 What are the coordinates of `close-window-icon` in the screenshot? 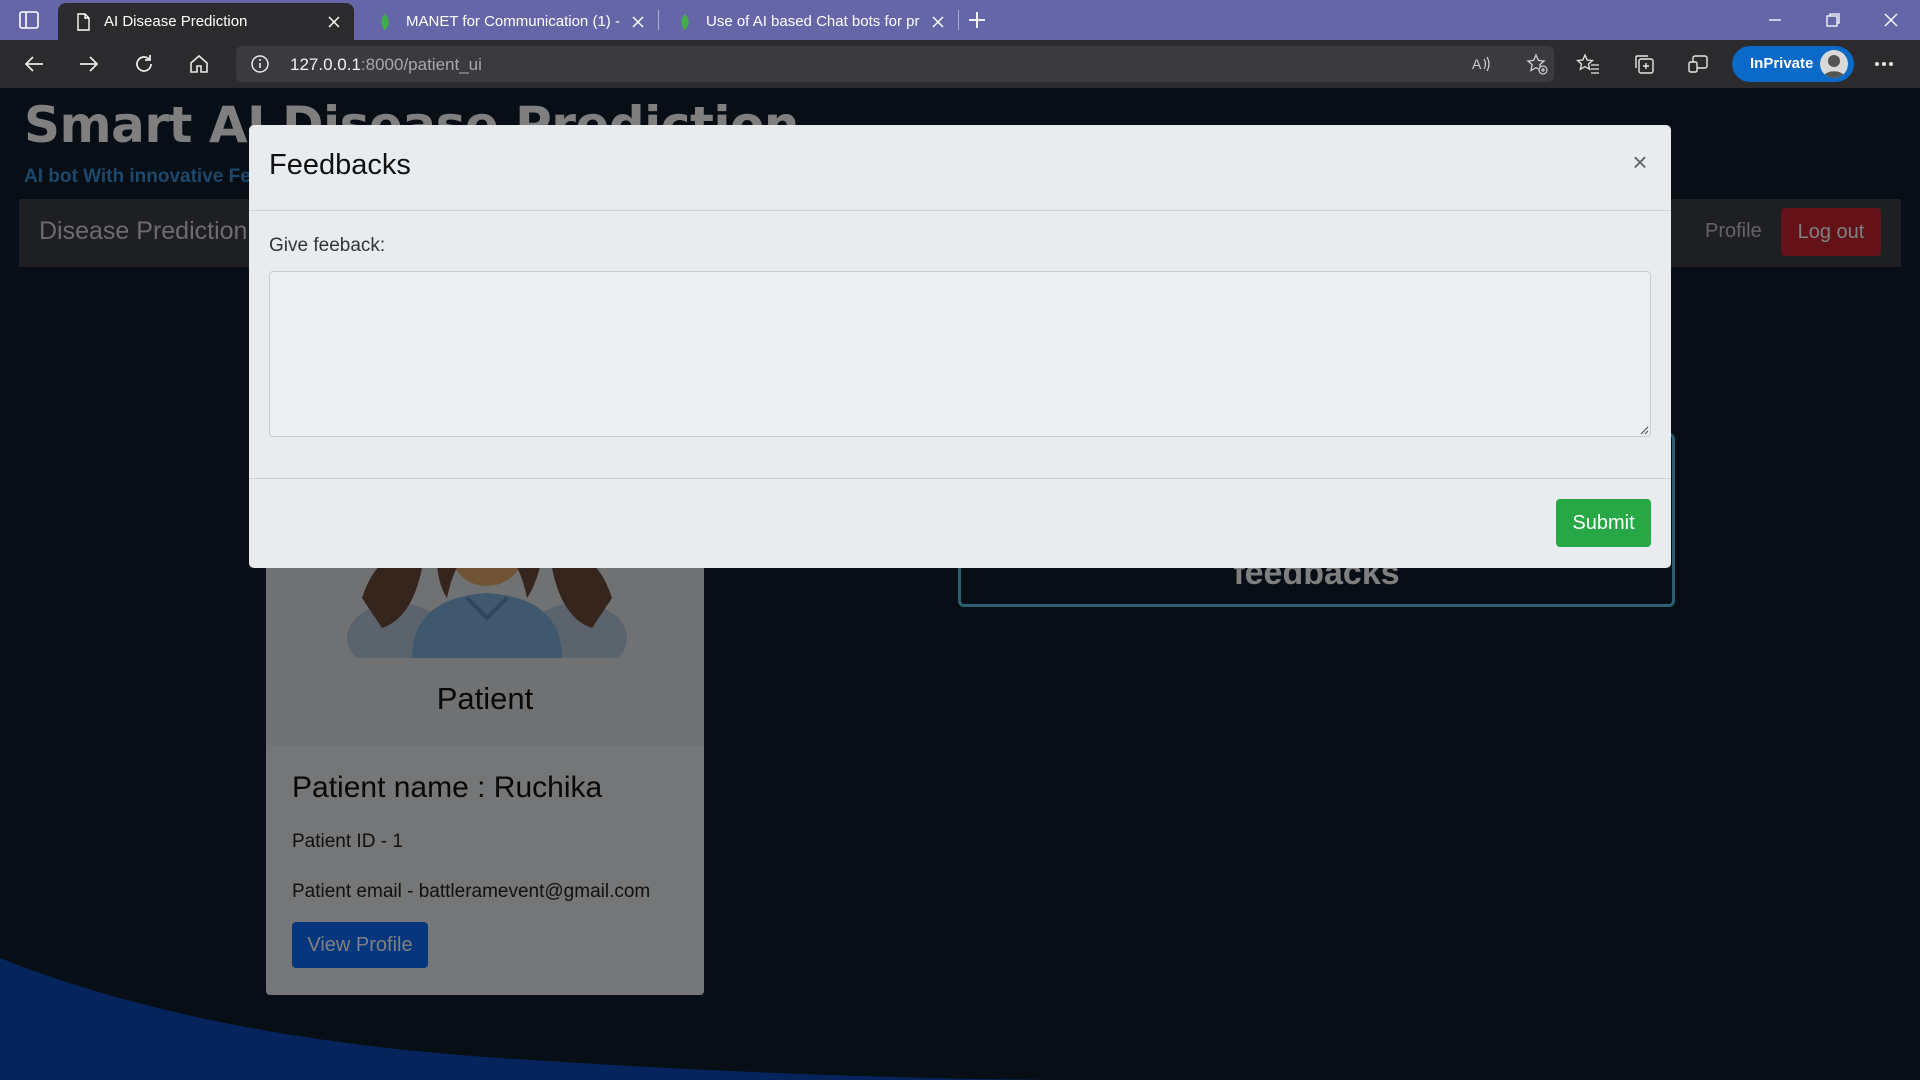 It's located at (1891, 20).